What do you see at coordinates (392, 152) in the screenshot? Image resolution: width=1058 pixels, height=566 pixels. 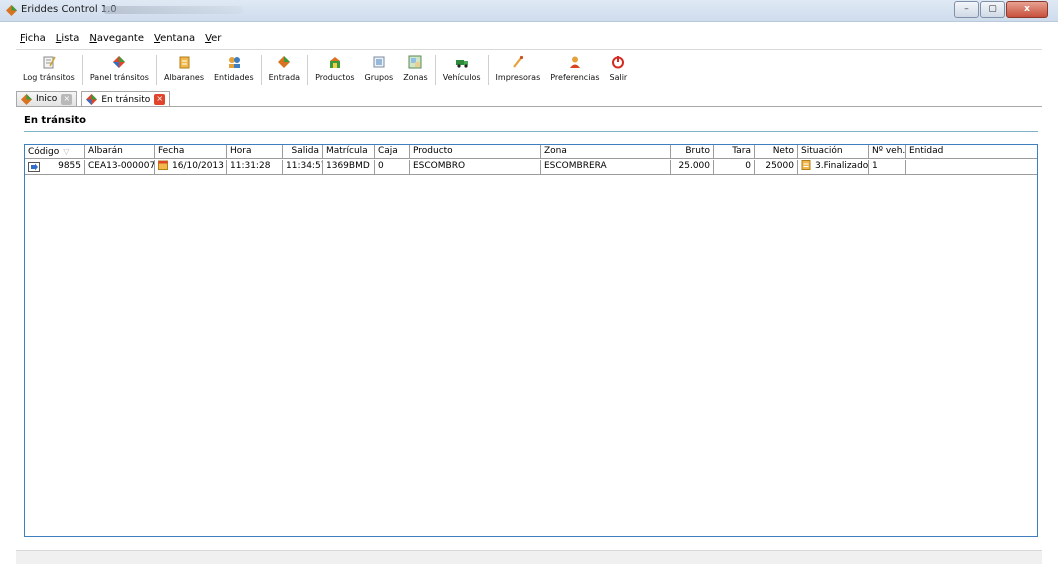 I see `column-header-caja: Caja` at bounding box center [392, 152].